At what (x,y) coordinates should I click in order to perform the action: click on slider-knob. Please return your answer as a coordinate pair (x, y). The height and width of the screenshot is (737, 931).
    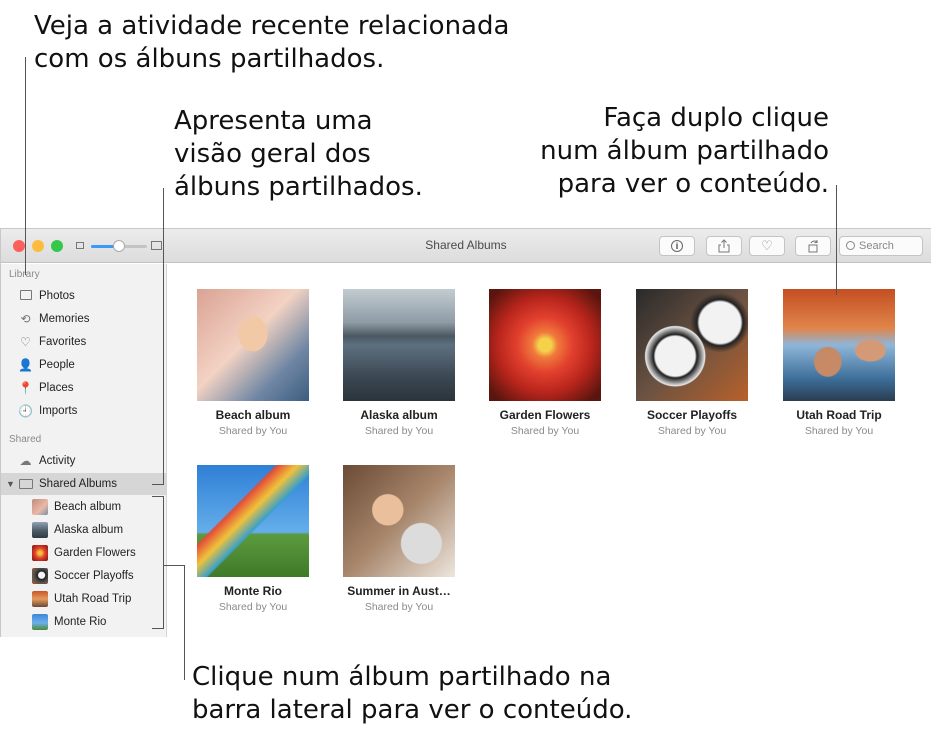
    Looking at the image, I should click on (119, 246).